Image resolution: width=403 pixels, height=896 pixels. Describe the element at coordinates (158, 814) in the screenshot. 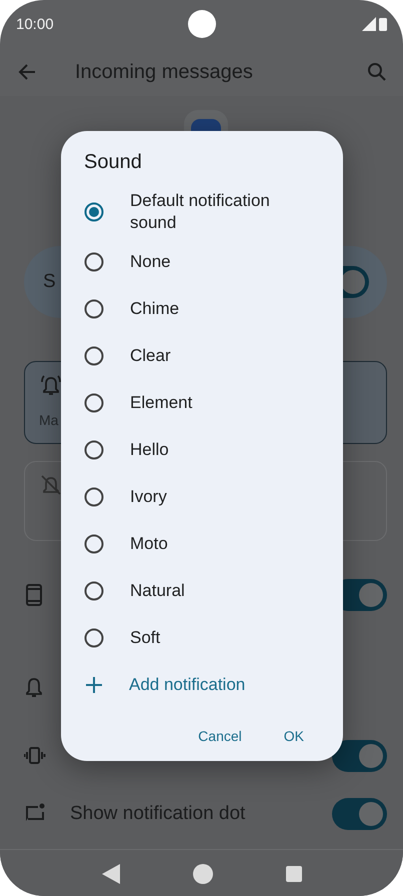

I see `setting-label: Show notification dot` at that location.